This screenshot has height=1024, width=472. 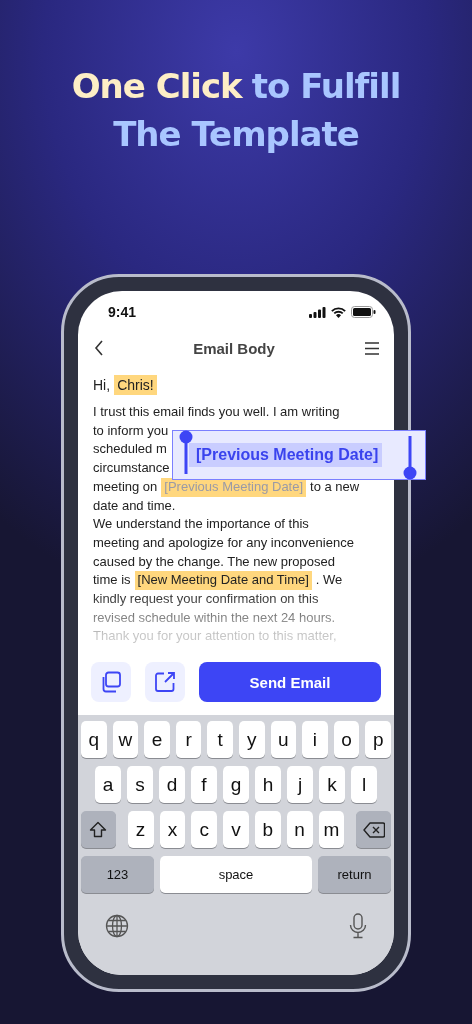 What do you see at coordinates (268, 784) in the screenshot?
I see `letter-key: h` at bounding box center [268, 784].